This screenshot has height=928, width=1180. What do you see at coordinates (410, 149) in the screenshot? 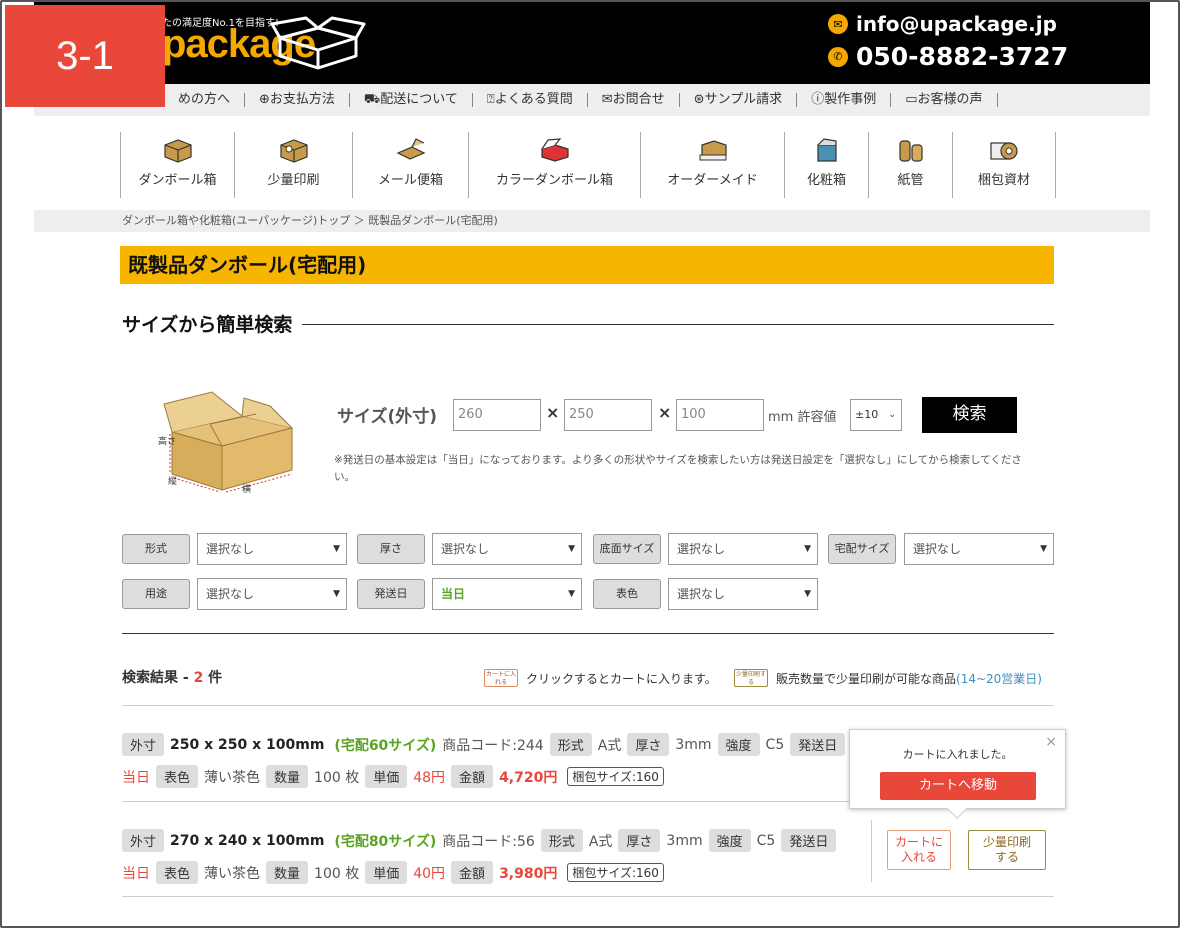
I see `mail-box-icon` at bounding box center [410, 149].